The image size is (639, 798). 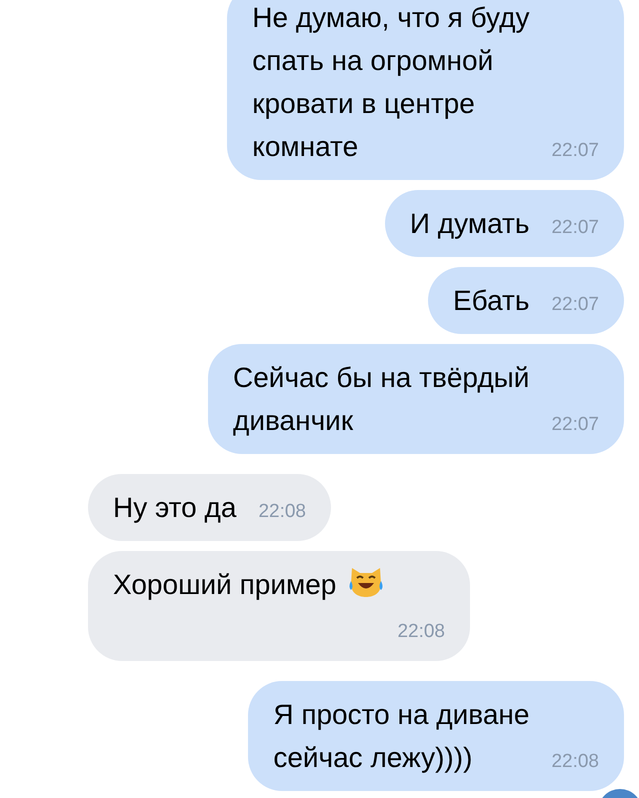 I want to click on message-text: Хороший пример, so click(x=224, y=584).